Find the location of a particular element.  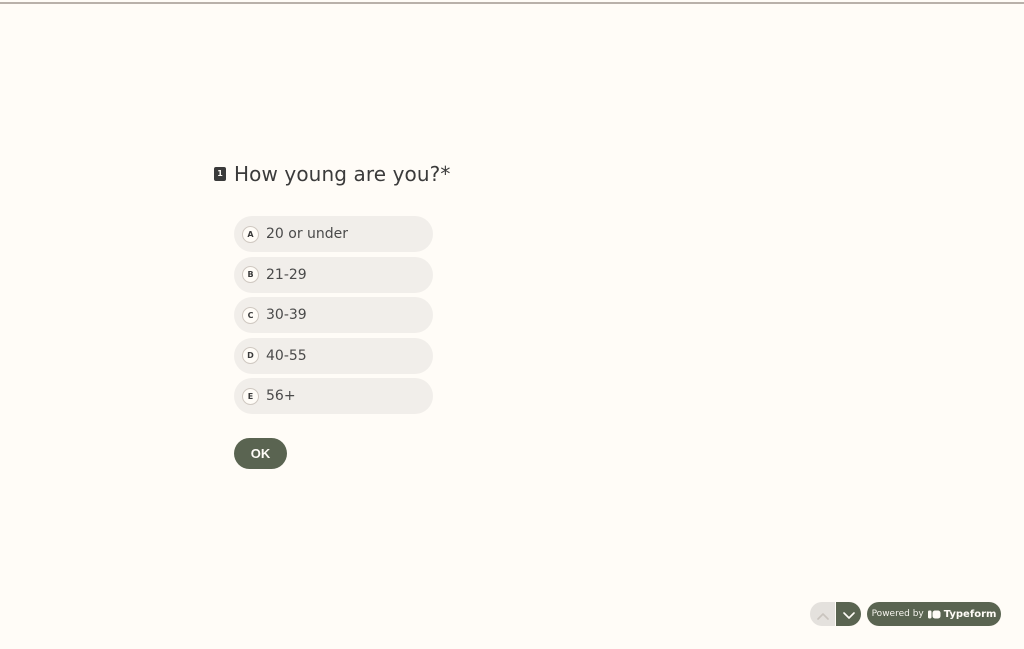

progress-bar is located at coordinates (512, 2).